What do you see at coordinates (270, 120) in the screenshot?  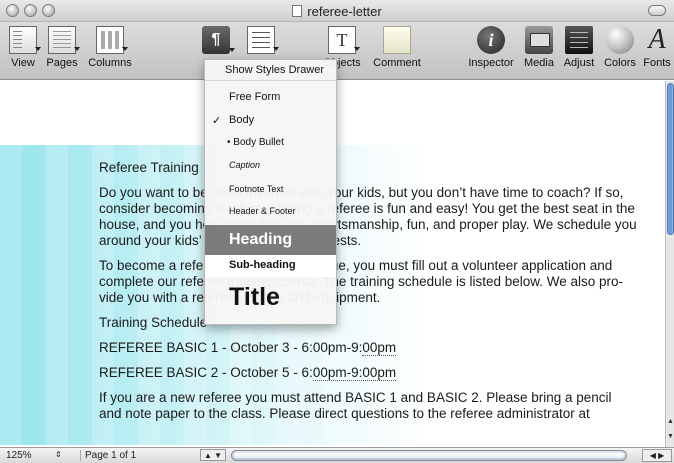 I see `menu-item-body: ✓ Body` at bounding box center [270, 120].